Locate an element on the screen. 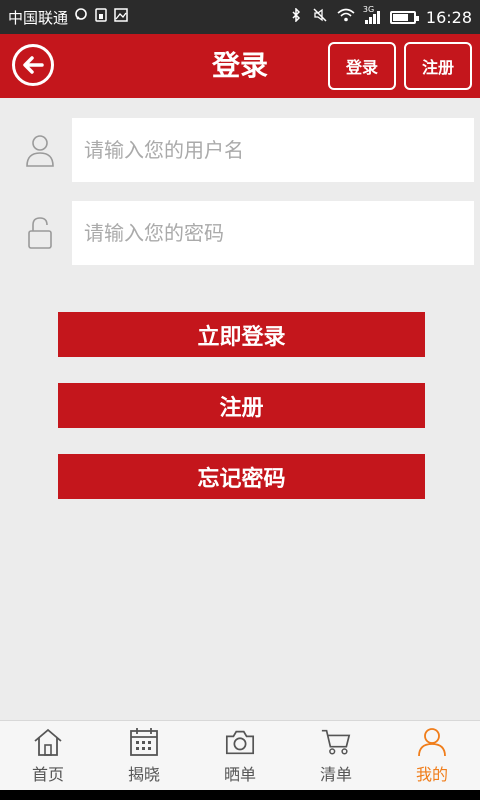  clock: 16:28 is located at coordinates (448, 17).